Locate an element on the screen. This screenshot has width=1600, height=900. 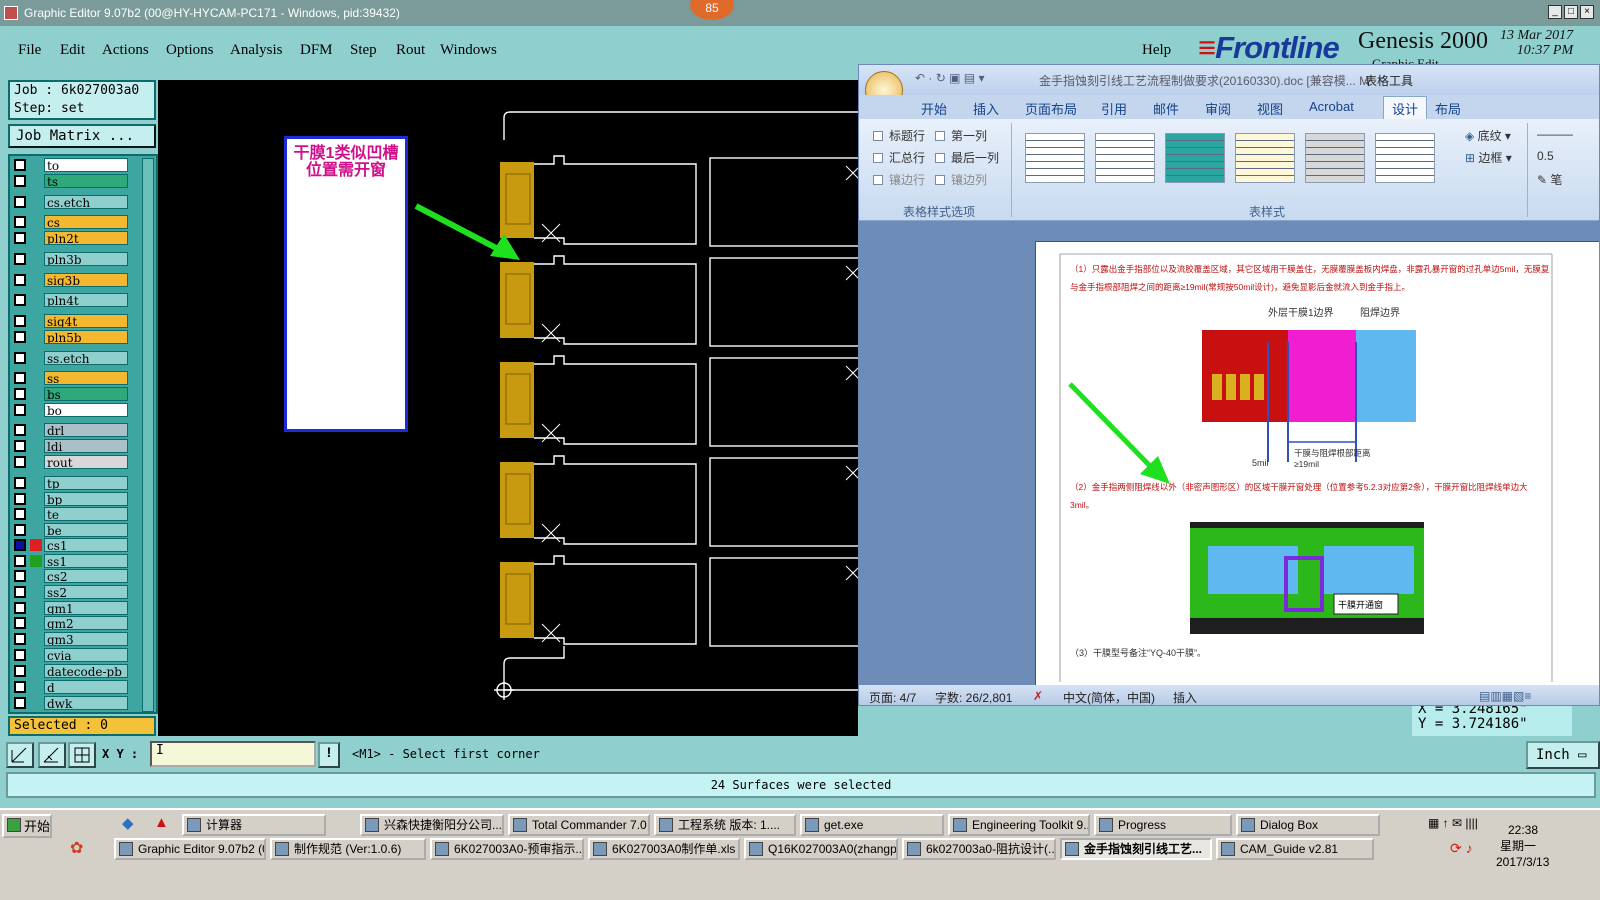
layer-name: ss1 is located at coordinates (86, 561).